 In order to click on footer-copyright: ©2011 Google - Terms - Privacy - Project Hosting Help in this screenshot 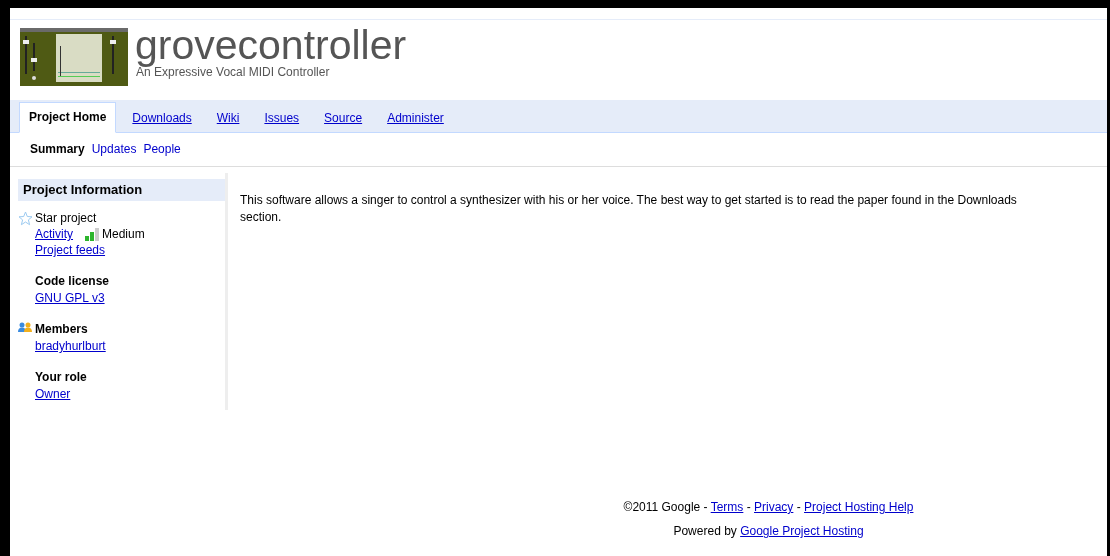, I will do `click(768, 507)`.